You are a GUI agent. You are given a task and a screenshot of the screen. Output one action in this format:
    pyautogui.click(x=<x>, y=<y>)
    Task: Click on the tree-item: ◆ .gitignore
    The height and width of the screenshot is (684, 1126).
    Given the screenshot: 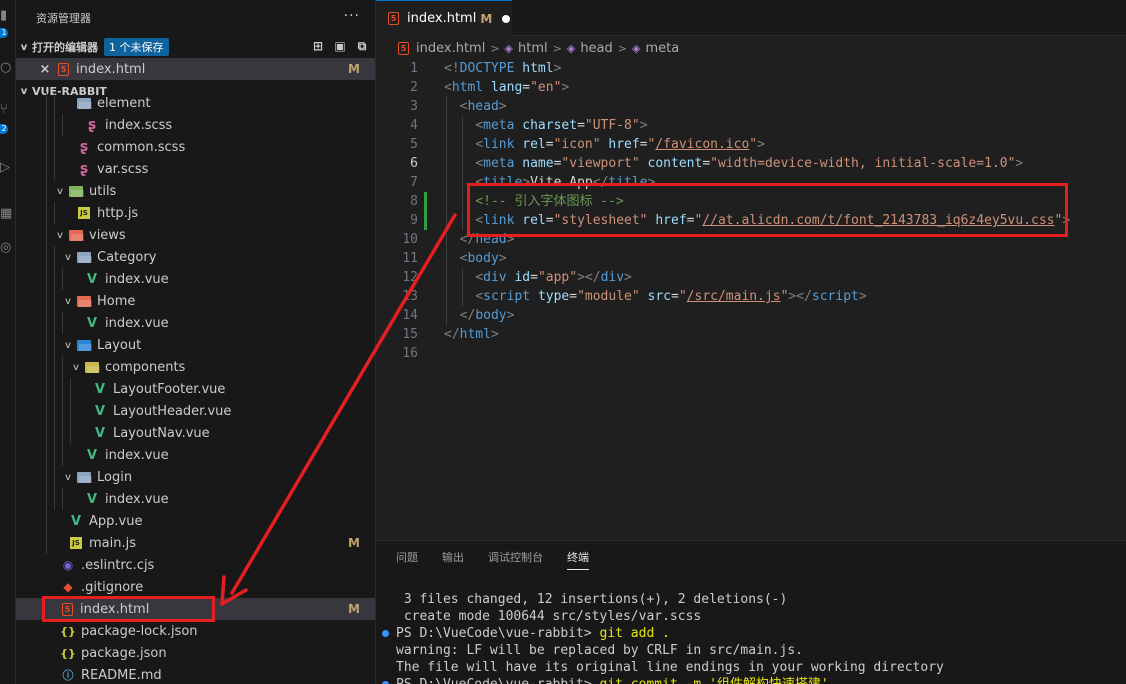 What is the action you would take?
    pyautogui.click(x=195, y=587)
    